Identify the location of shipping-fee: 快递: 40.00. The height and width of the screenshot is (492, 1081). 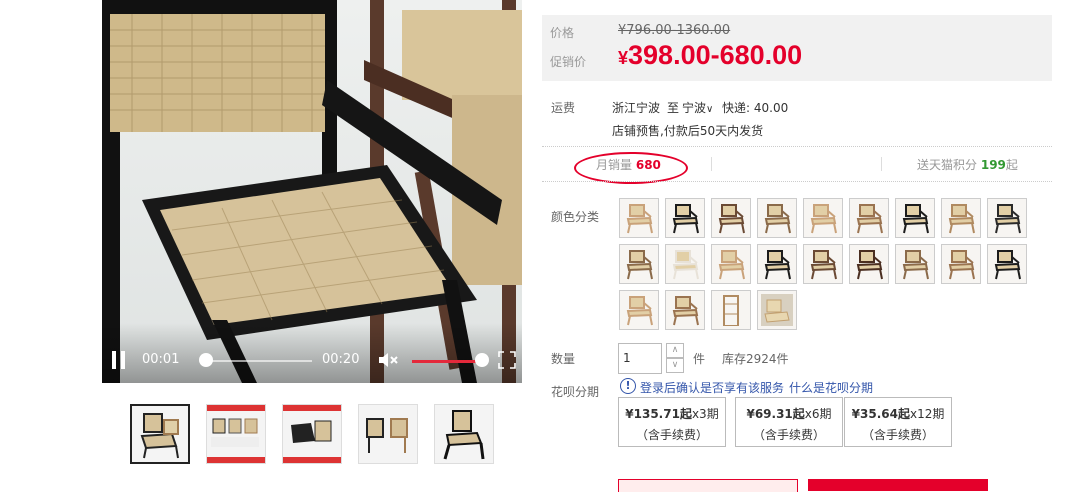
(755, 108).